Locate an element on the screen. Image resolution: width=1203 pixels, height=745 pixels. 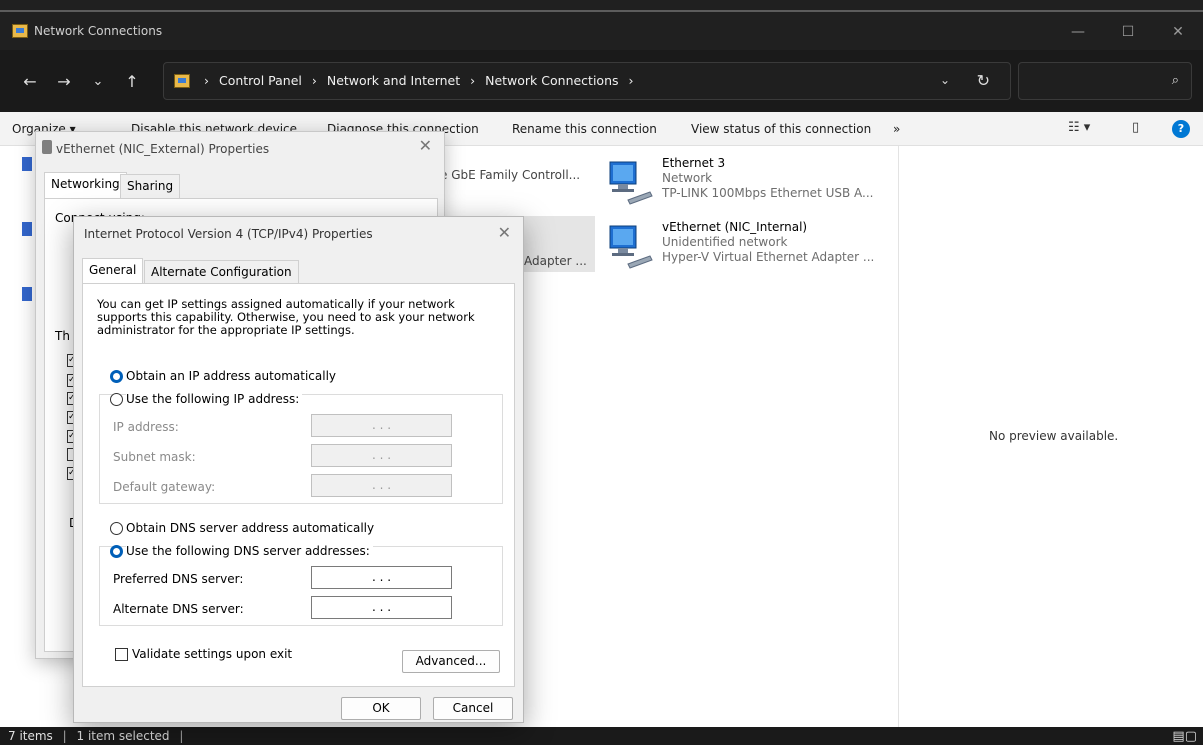
control-panel-icon is located at coordinates (182, 81).